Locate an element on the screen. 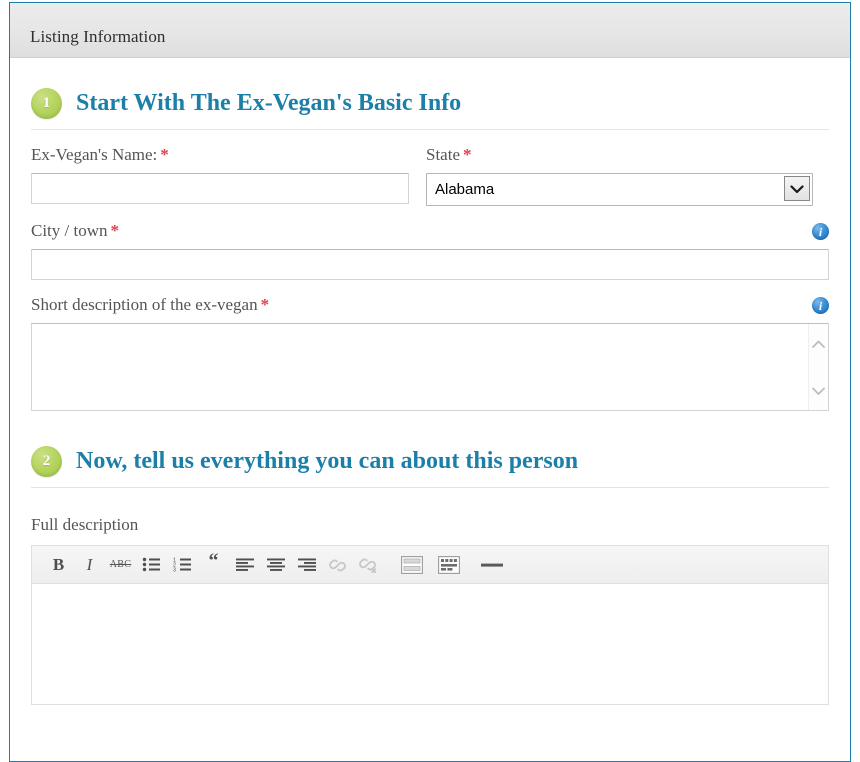  ex-vegan-name-input is located at coordinates (220, 188).